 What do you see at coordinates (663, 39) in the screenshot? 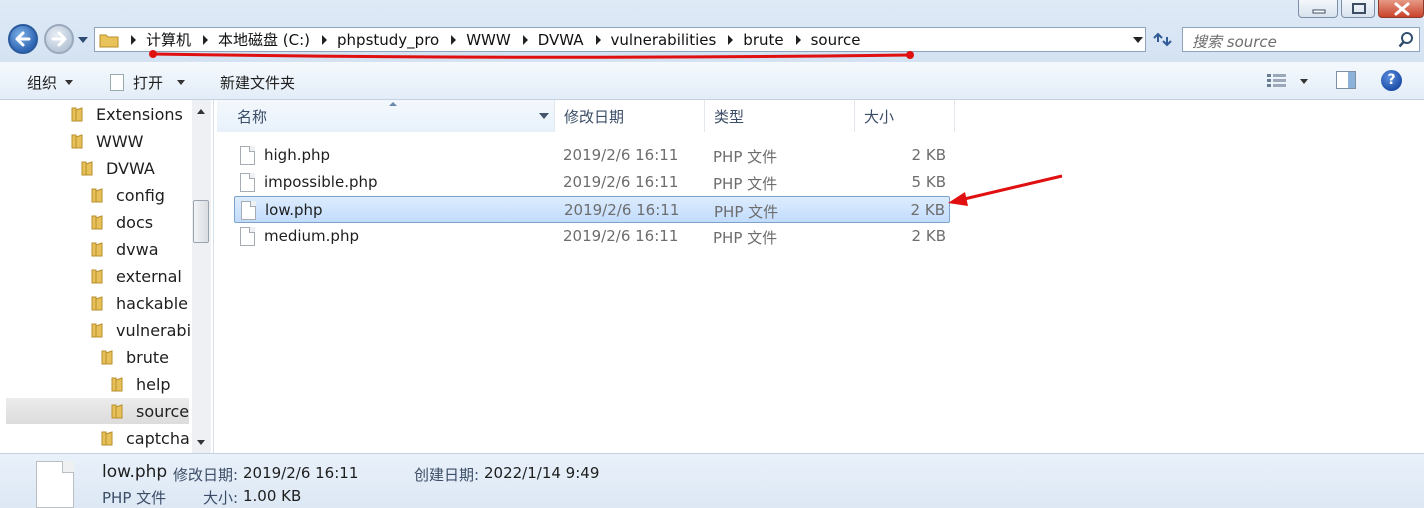
I see `breadcrumb-label: vulnerabilities` at bounding box center [663, 39].